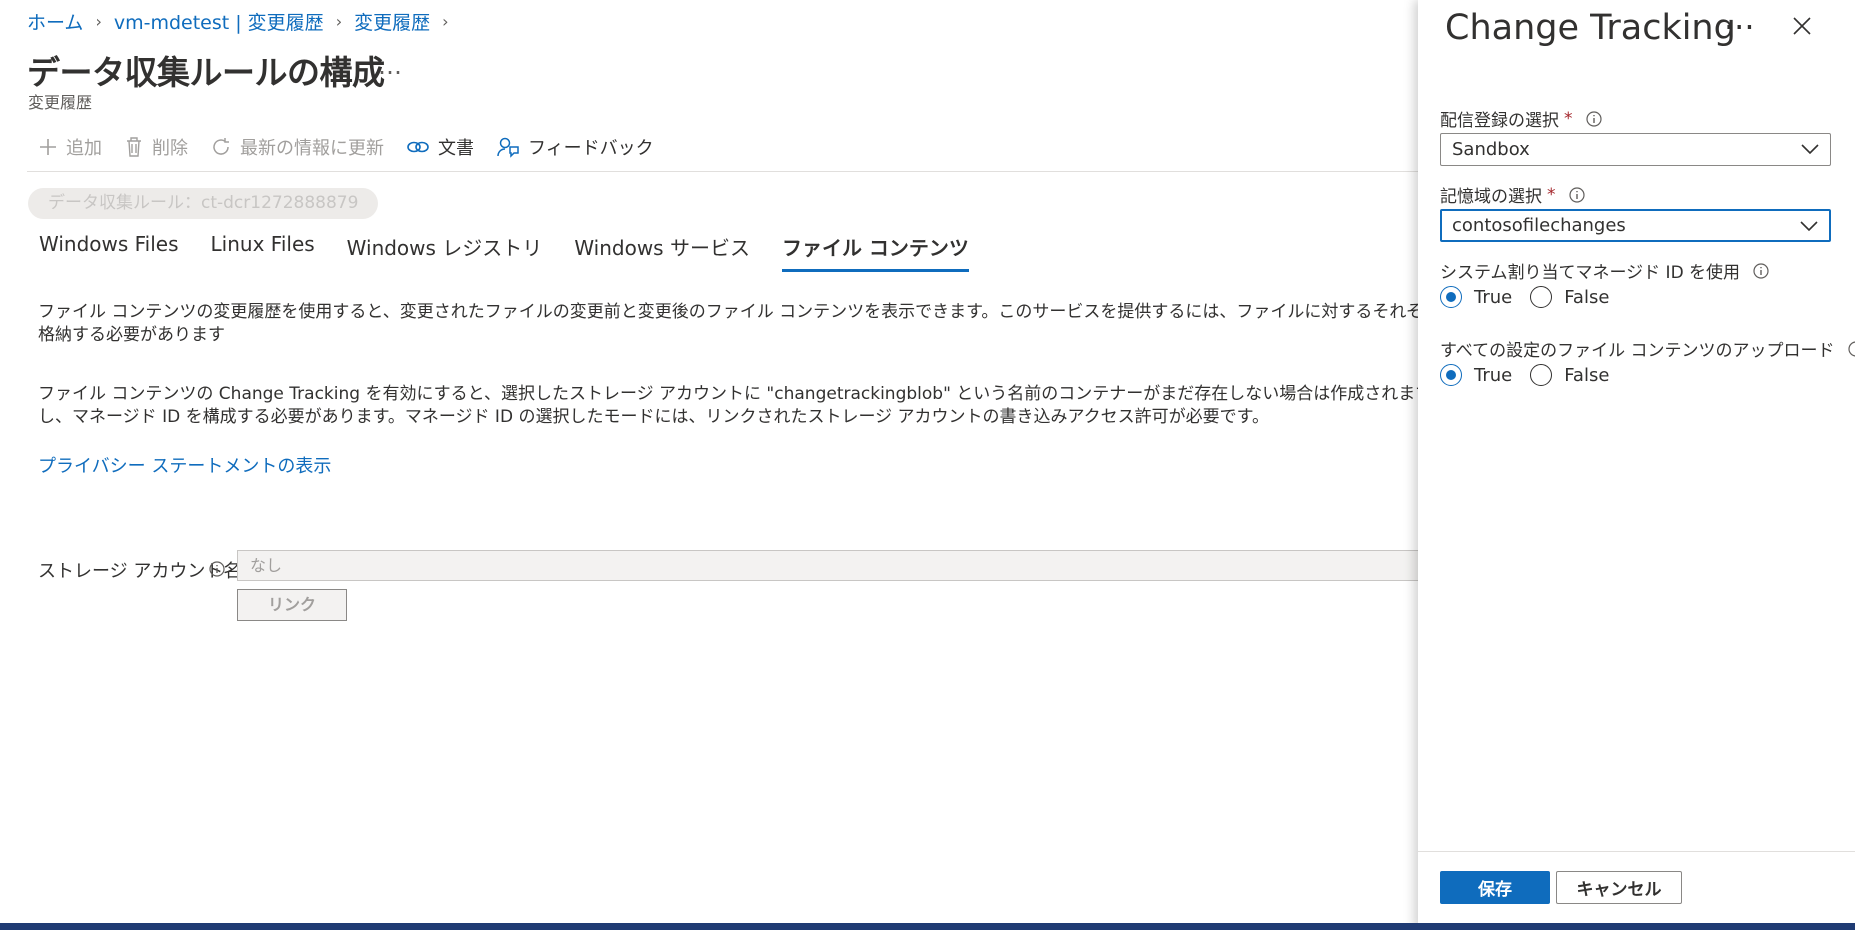  I want to click on tab-file-content: ファイル コンテンツ, so click(875, 252).